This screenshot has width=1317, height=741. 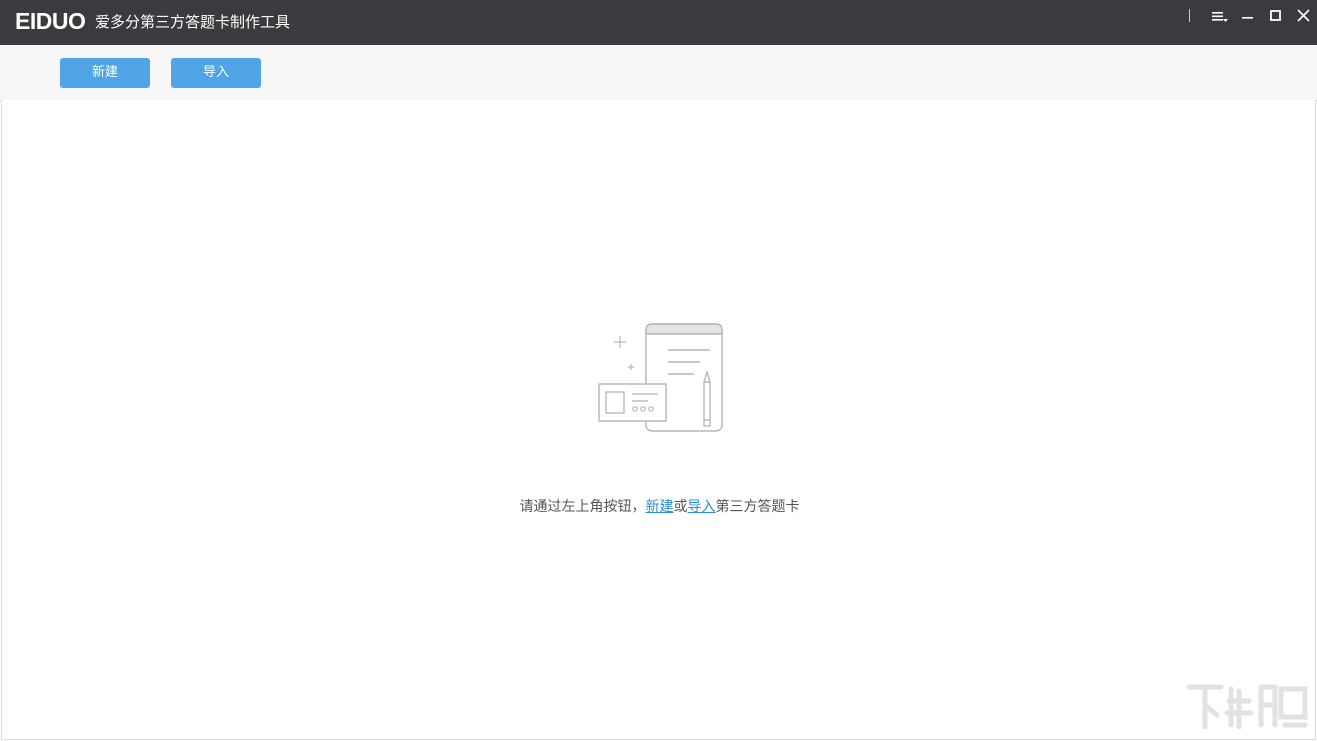 I want to click on menu-icon, so click(x=1220, y=17).